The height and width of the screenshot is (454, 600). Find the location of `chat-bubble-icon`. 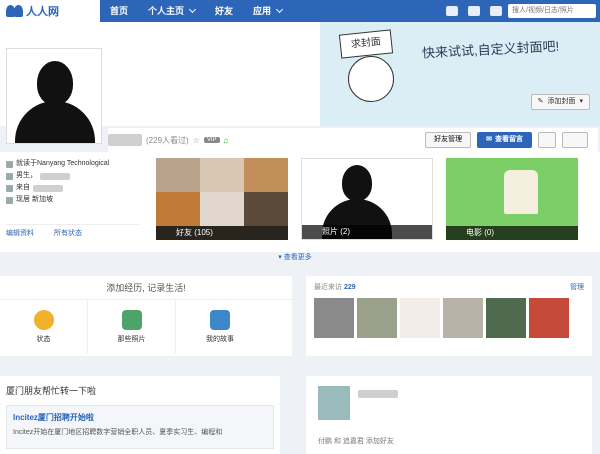

chat-bubble-icon is located at coordinates (43, 320).